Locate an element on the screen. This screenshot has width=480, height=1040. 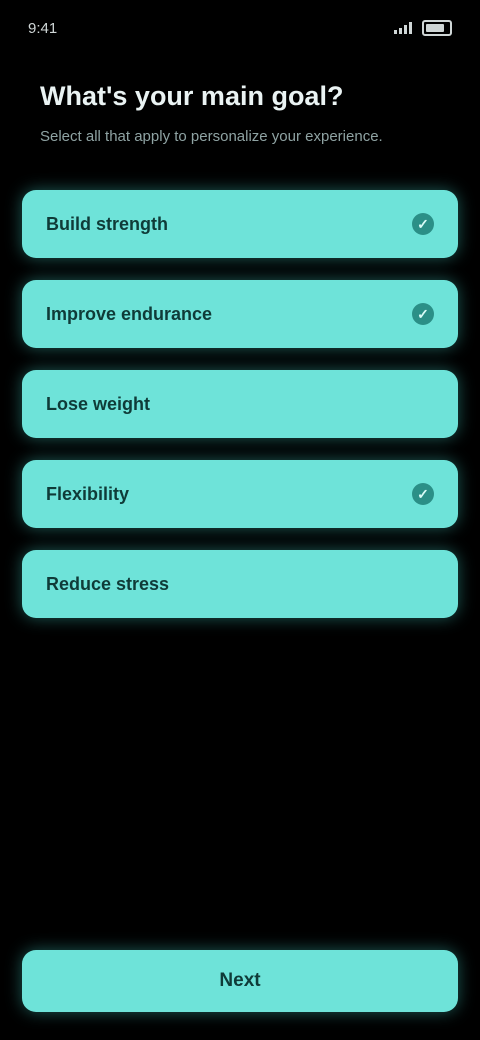
goal-option: Reduce stress ✓ is located at coordinates (240, 584).